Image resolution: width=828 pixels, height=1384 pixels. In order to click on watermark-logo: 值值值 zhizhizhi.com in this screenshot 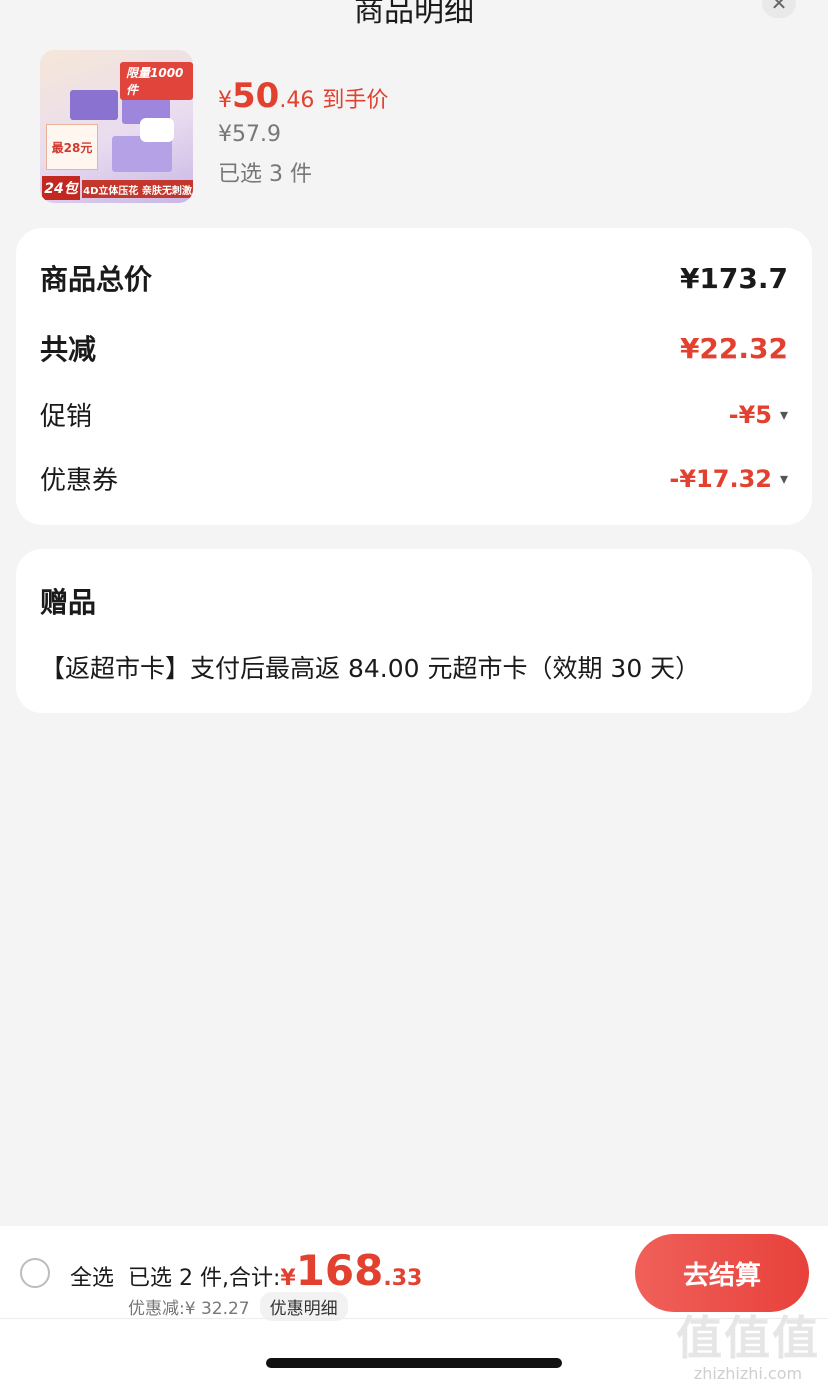, I will do `click(748, 1342)`.